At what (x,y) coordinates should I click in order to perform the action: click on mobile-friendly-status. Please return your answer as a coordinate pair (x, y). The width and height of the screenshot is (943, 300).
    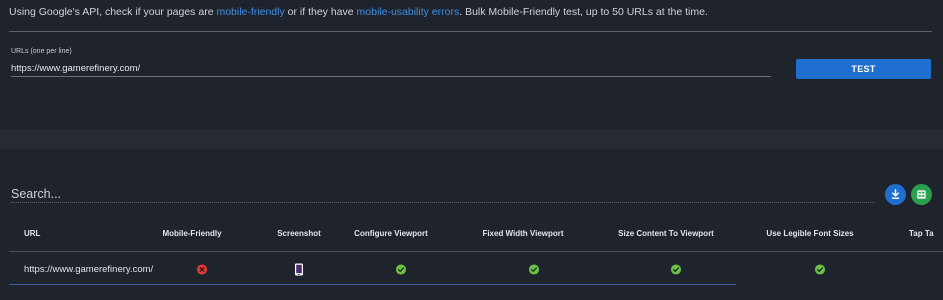
    Looking at the image, I should click on (202, 269).